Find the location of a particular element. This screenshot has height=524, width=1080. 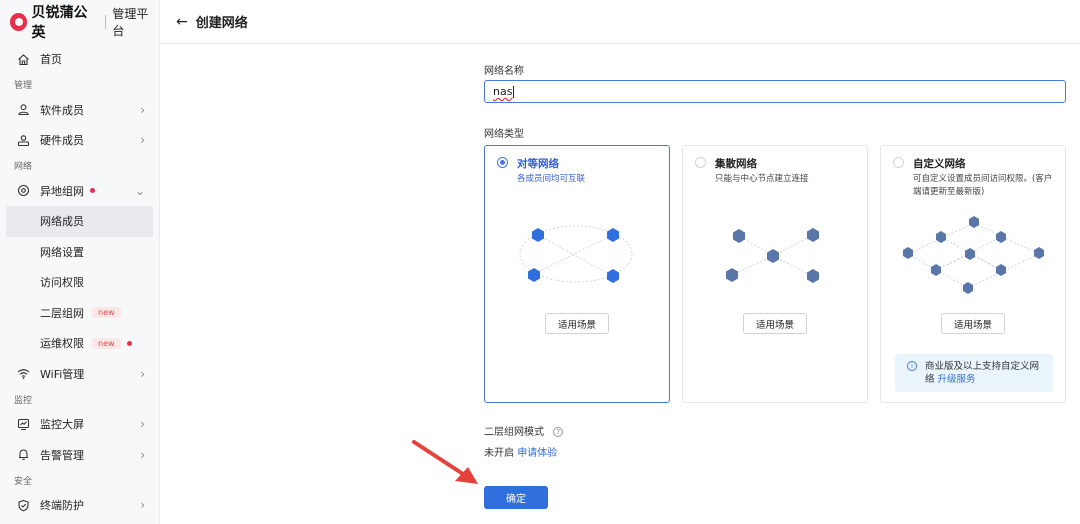

sidebar-item-ops-permissions: 运维权限 new is located at coordinates (79, 343).